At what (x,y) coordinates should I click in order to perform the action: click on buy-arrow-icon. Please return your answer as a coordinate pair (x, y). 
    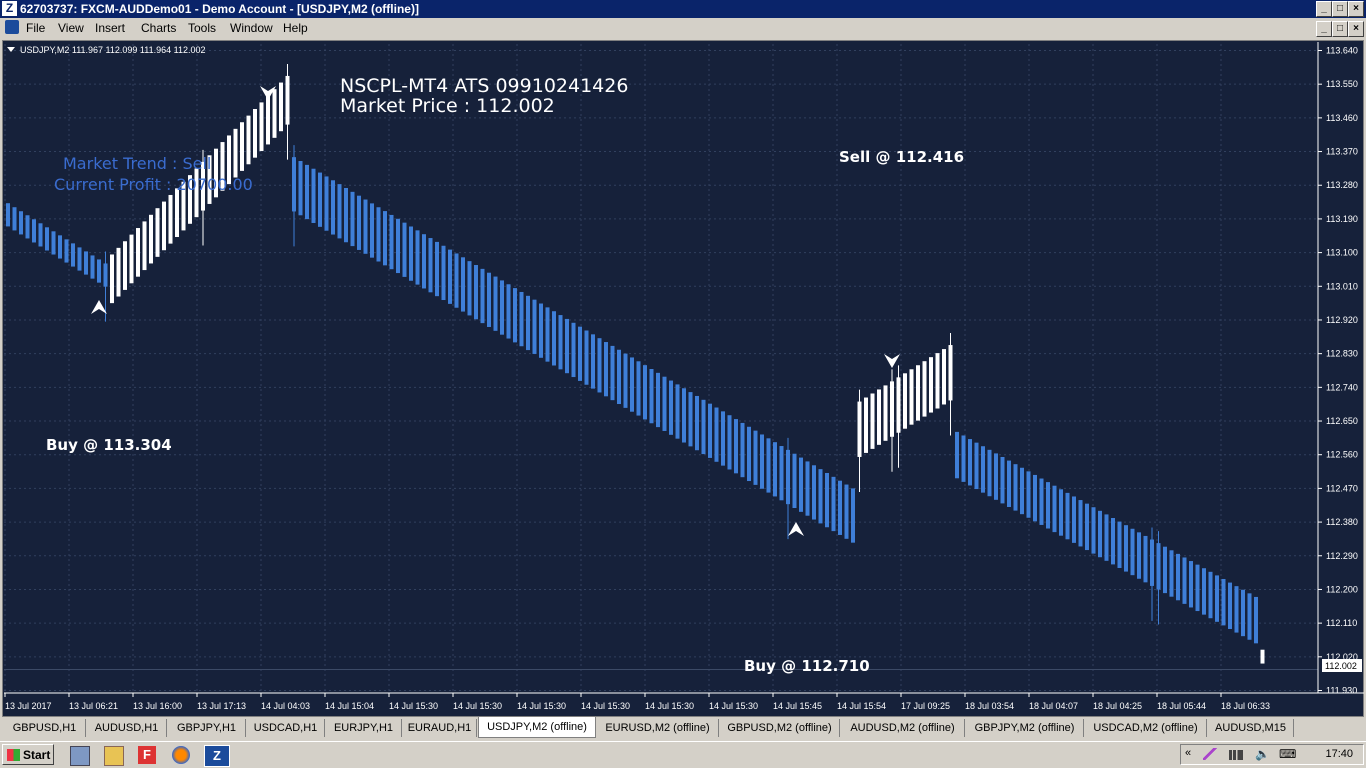
    Looking at the image, I should click on (796, 529).